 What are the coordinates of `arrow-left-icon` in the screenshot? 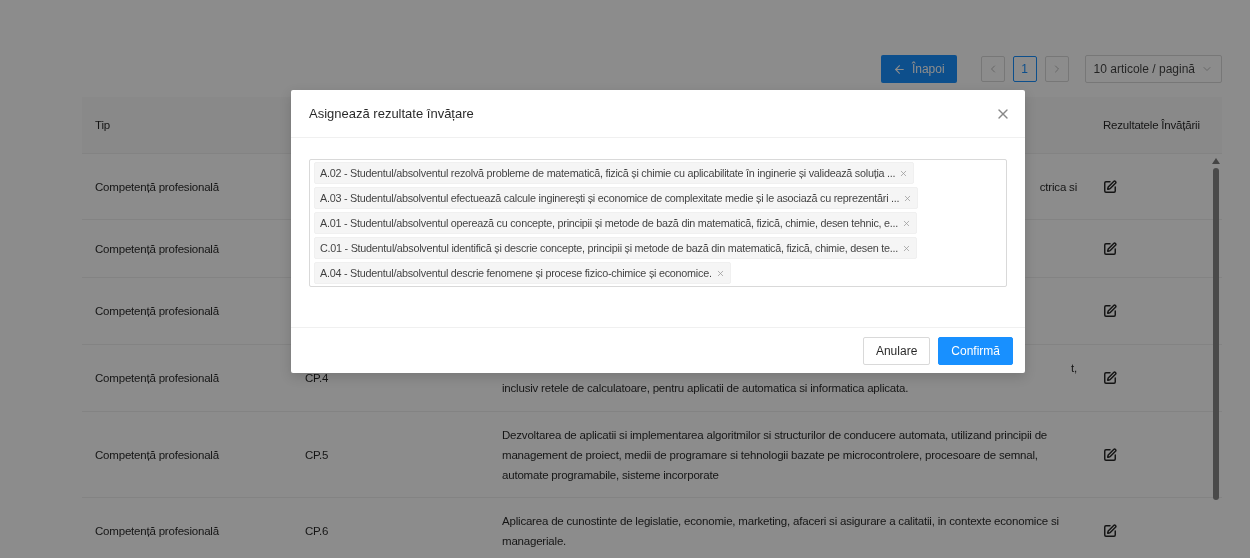 It's located at (899, 69).